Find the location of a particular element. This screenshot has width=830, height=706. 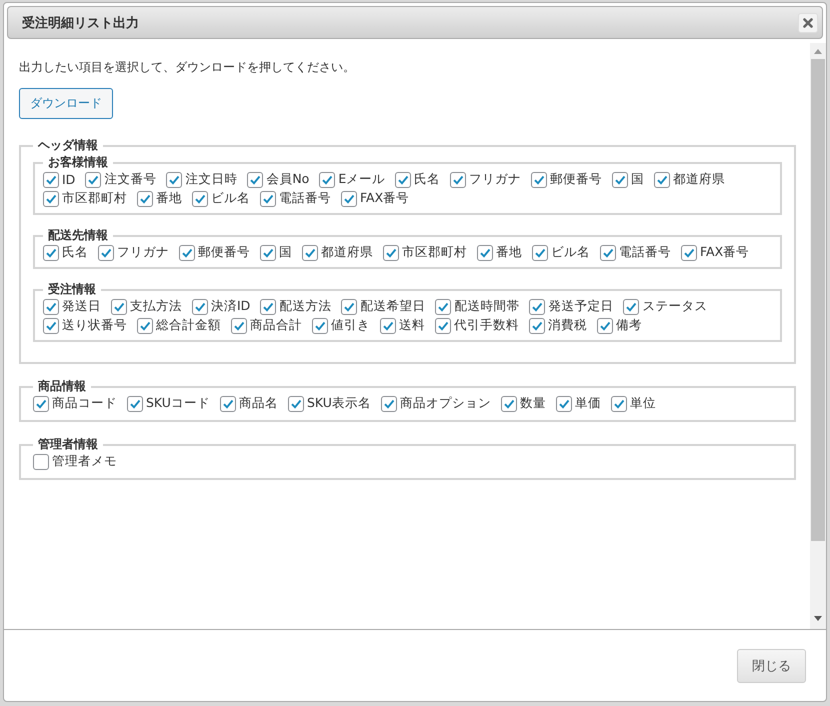

option-label: 配送希望日 is located at coordinates (393, 306).